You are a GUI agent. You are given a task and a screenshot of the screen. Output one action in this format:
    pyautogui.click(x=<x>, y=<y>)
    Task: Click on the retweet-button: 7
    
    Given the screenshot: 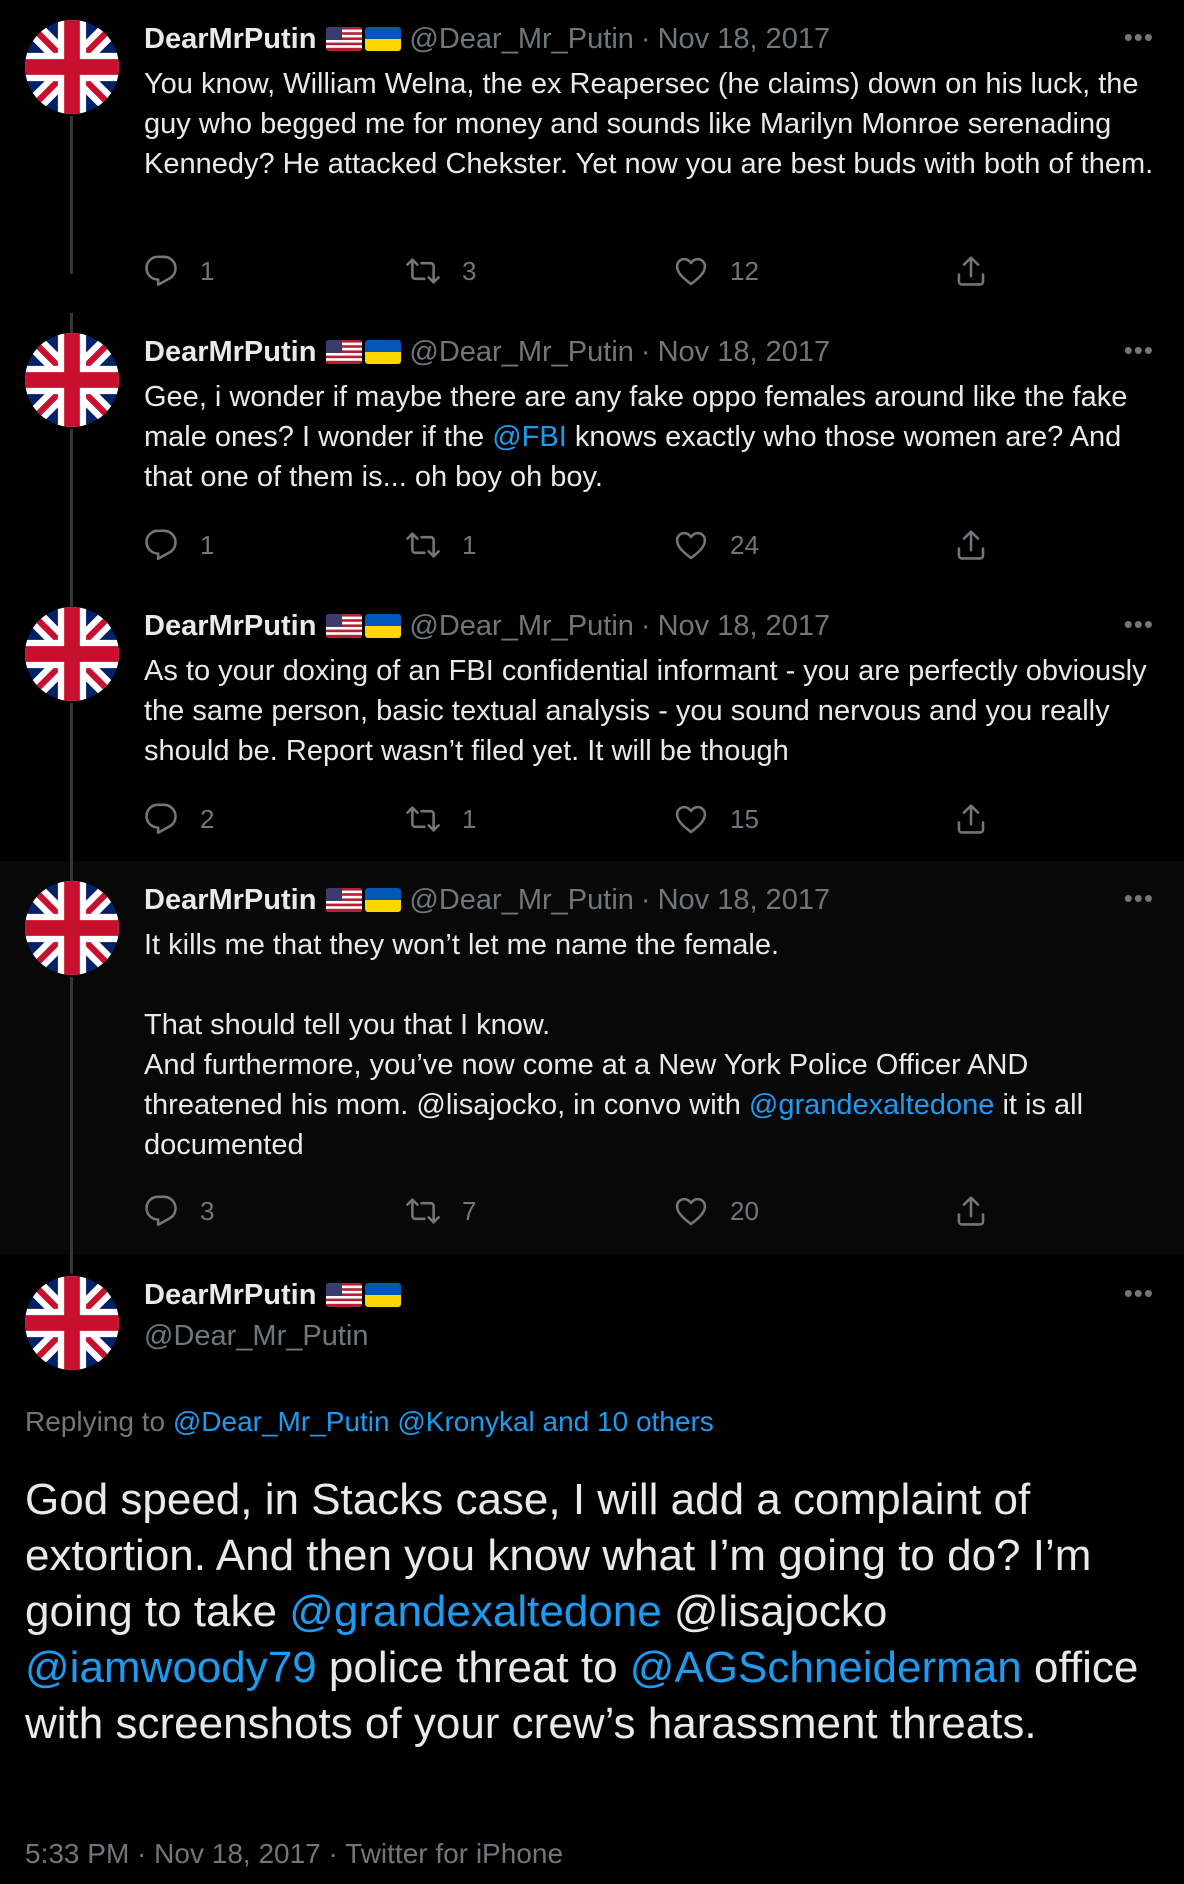 What is the action you would take?
    pyautogui.click(x=441, y=1211)
    